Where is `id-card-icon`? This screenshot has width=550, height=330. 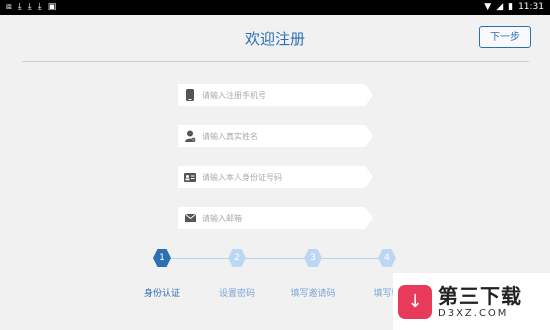
id-card-icon is located at coordinates (190, 177).